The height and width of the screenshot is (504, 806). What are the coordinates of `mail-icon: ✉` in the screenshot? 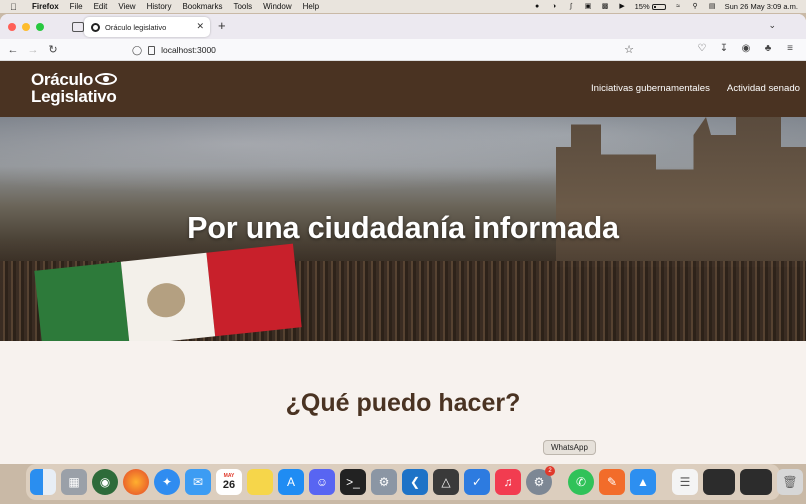 It's located at (198, 482).